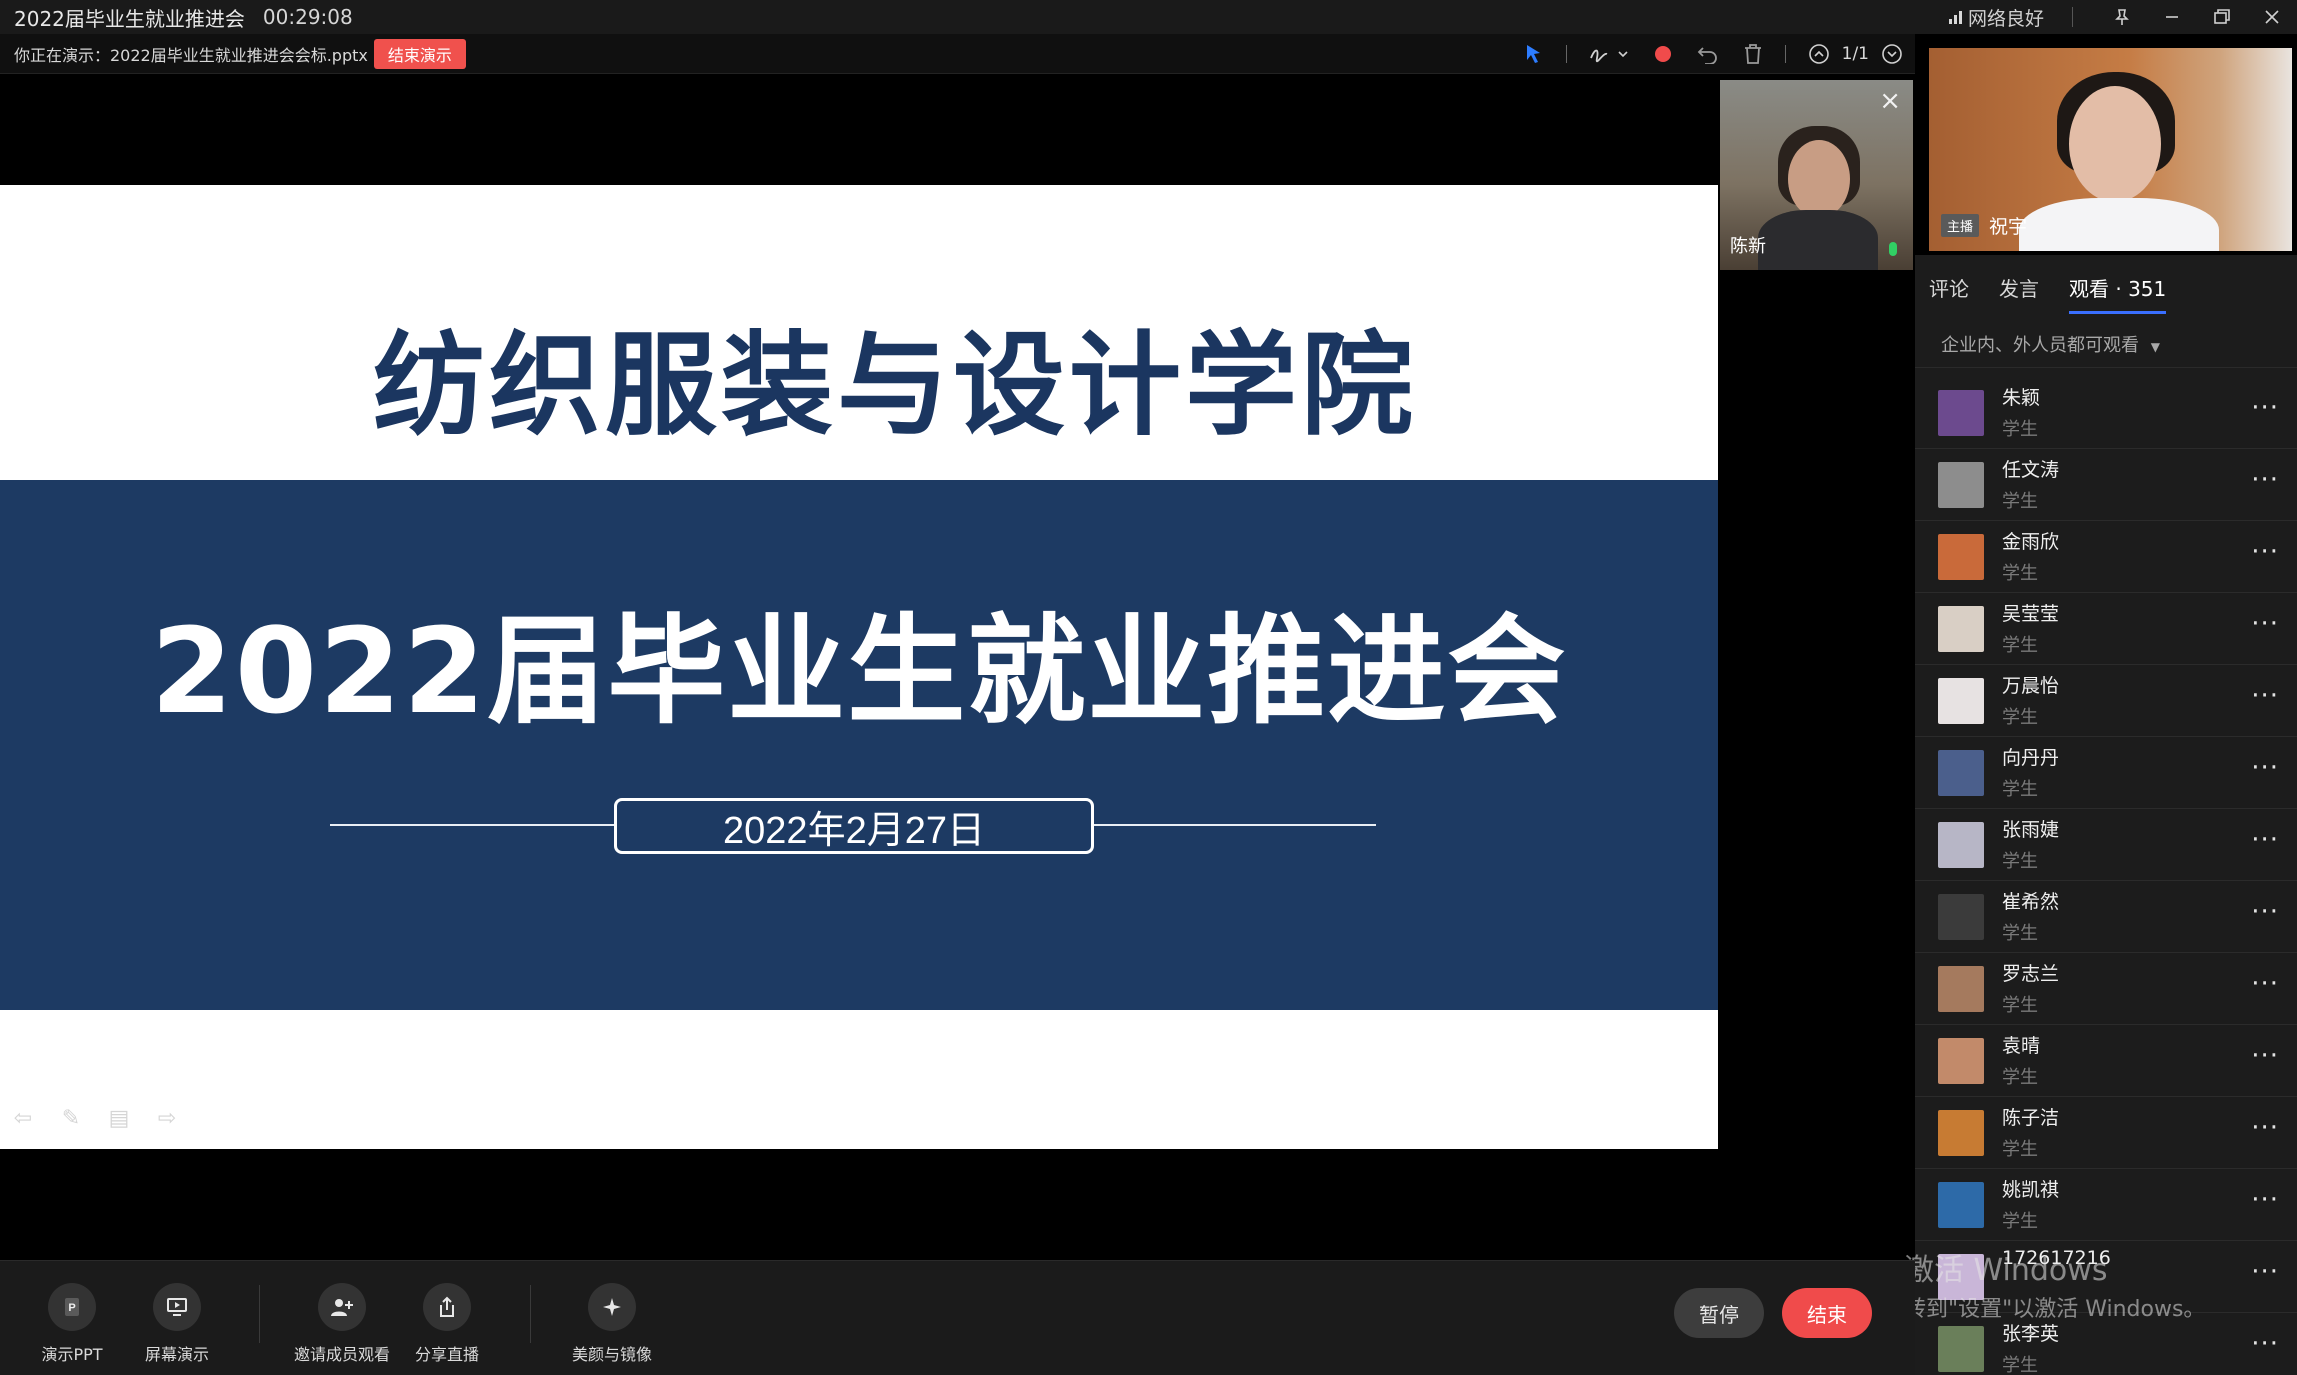 This screenshot has height=1375, width=2297. I want to click on viewer-list-item: 172617216 ···, so click(2106, 1277).